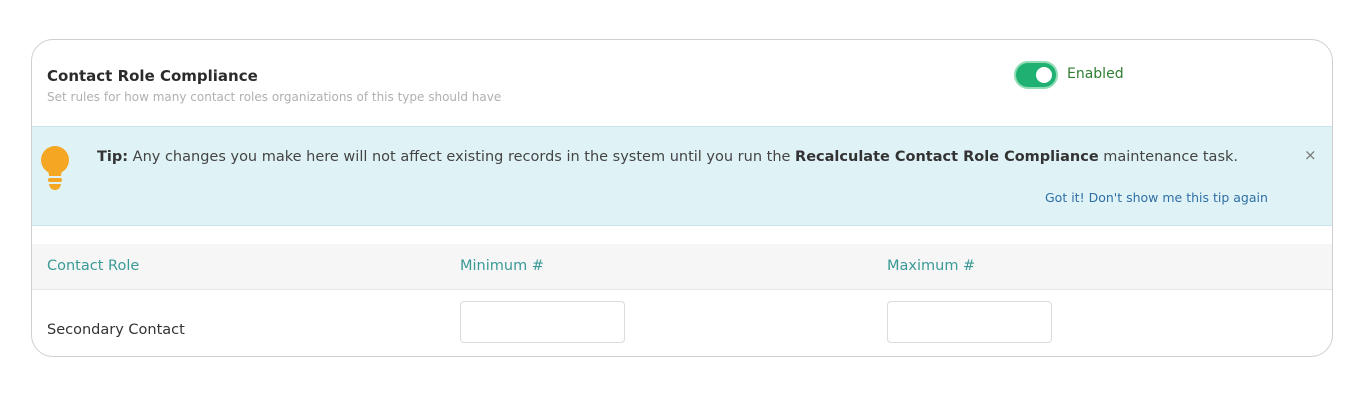 This screenshot has height=398, width=1366. I want to click on tip-prefix: Tip:, so click(113, 157).